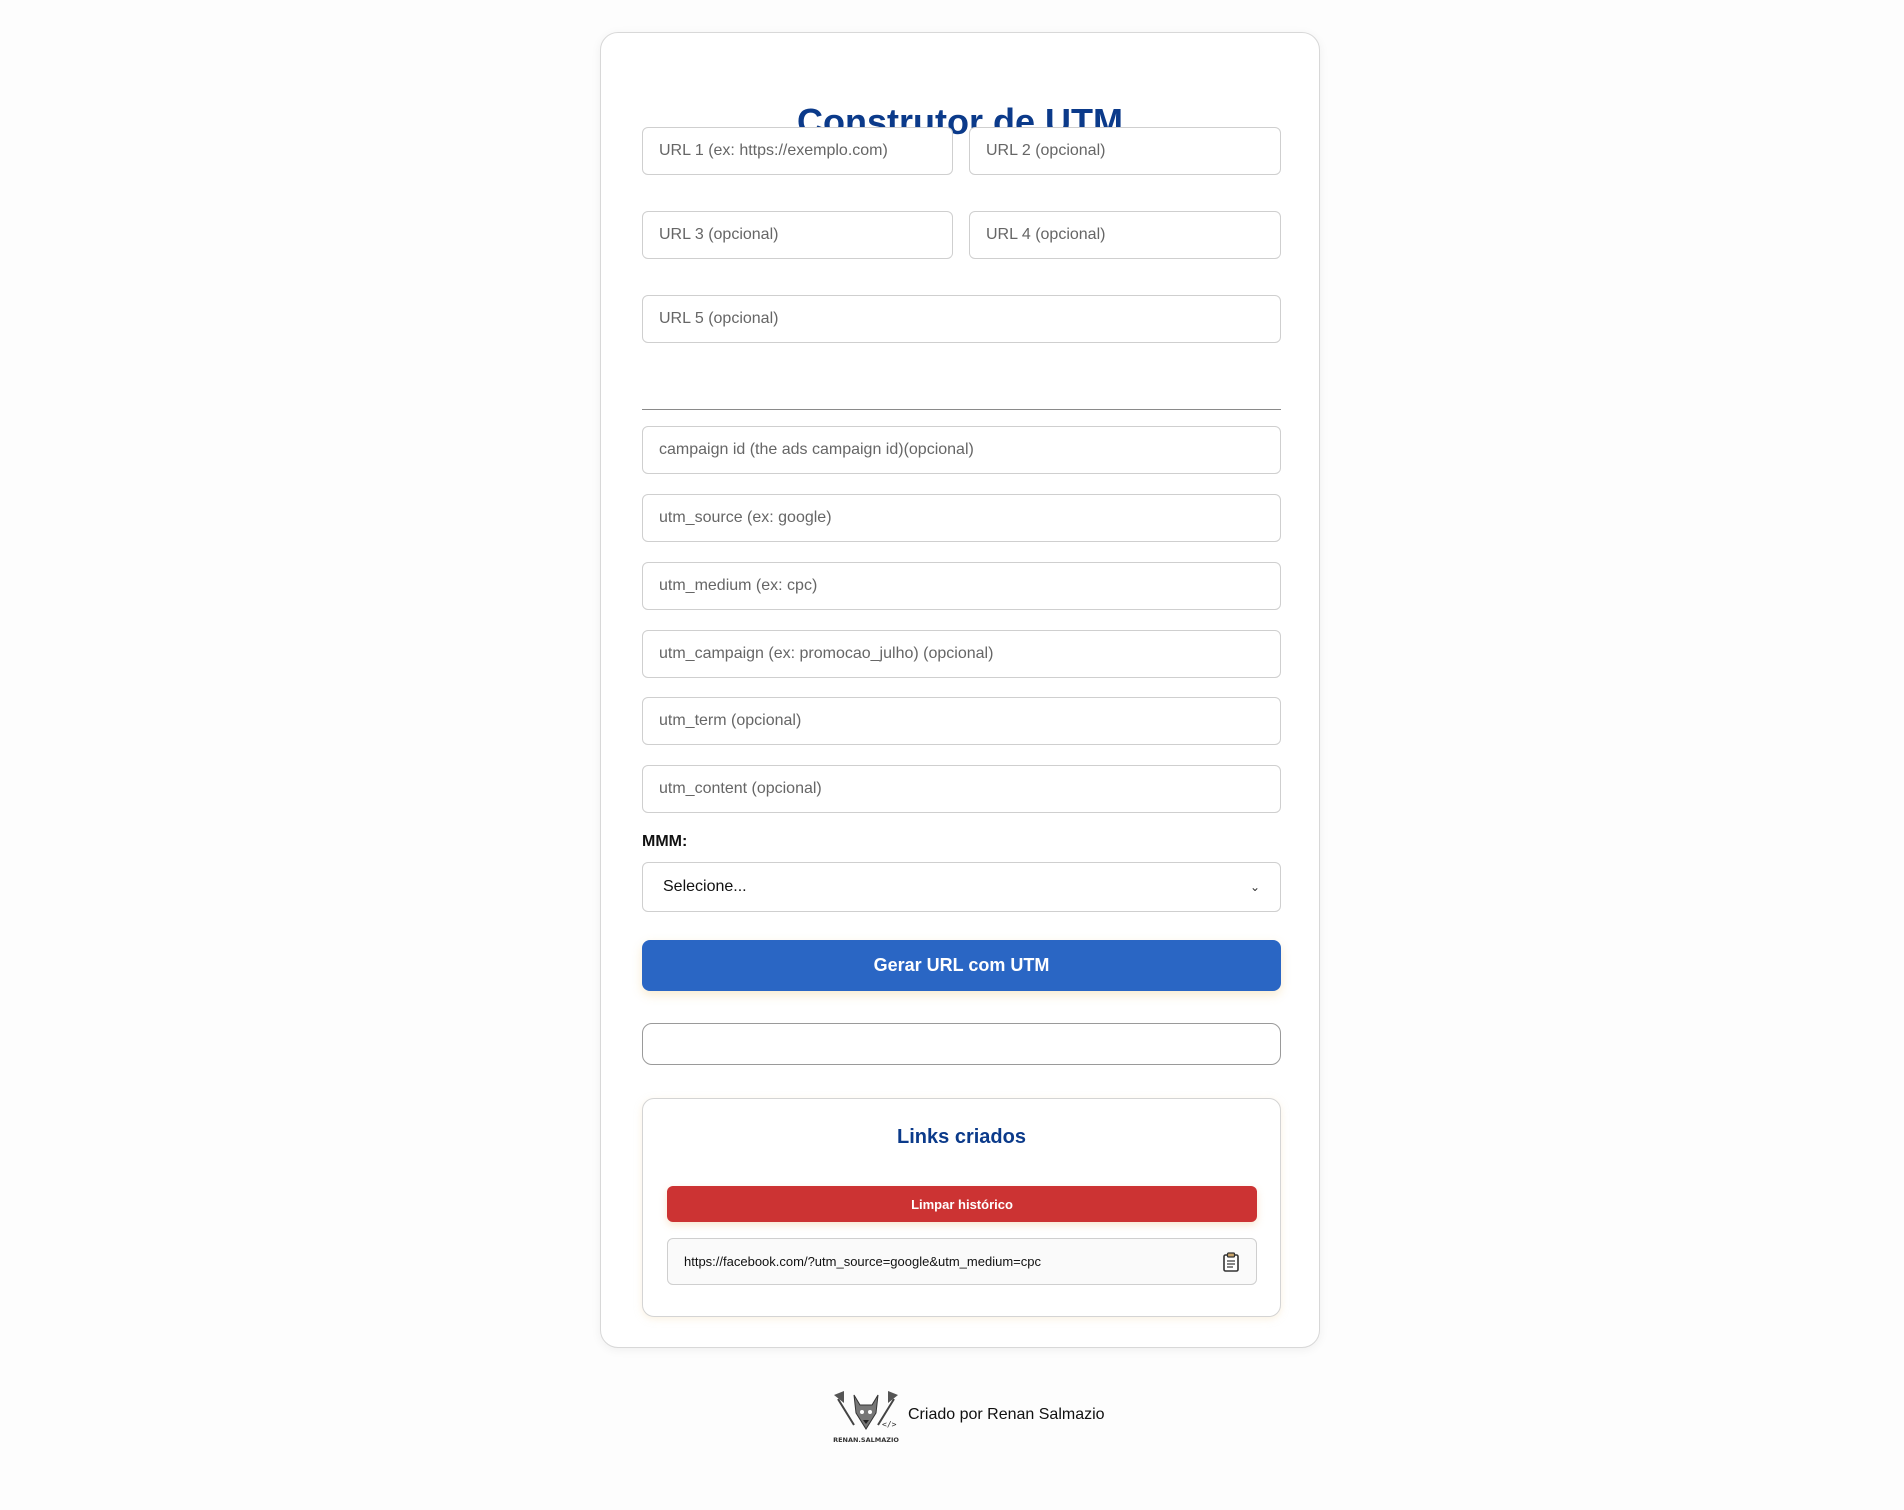 This screenshot has height=1510, width=1904. Describe the element at coordinates (961, 789) in the screenshot. I see `utm-content-input` at that location.